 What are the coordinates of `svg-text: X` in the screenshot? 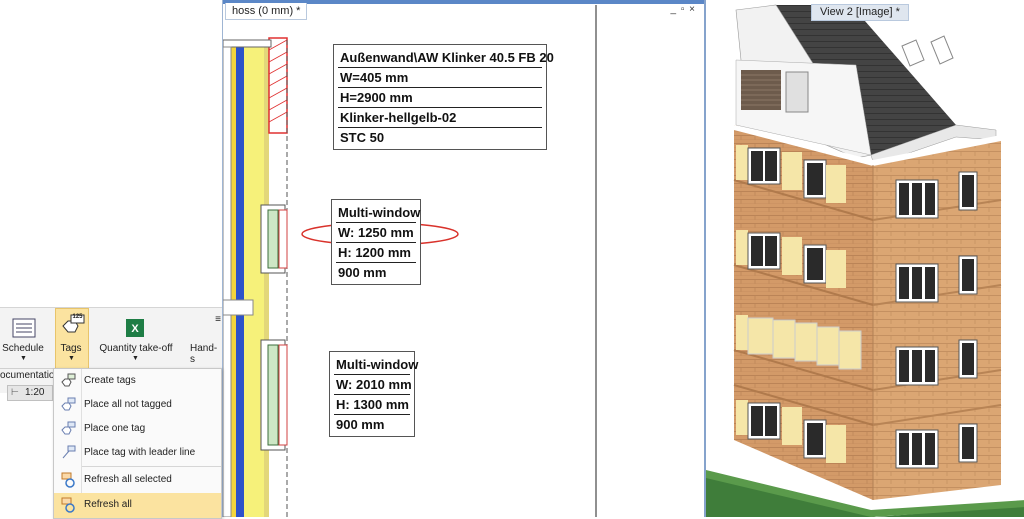 It's located at (135, 329).